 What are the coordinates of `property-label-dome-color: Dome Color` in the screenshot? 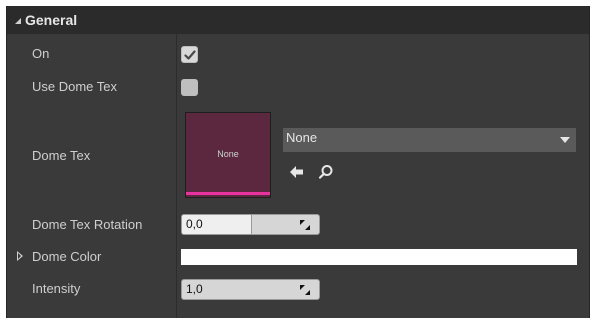 It's located at (67, 256).